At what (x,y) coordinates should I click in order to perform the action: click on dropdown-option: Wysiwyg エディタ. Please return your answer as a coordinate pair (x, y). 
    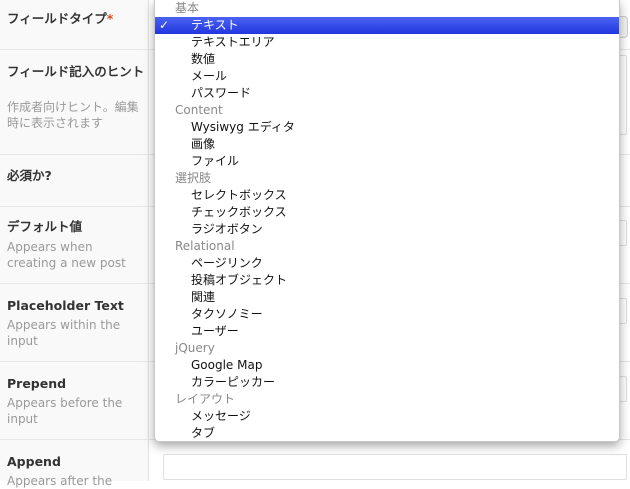
    Looking at the image, I should click on (387, 127).